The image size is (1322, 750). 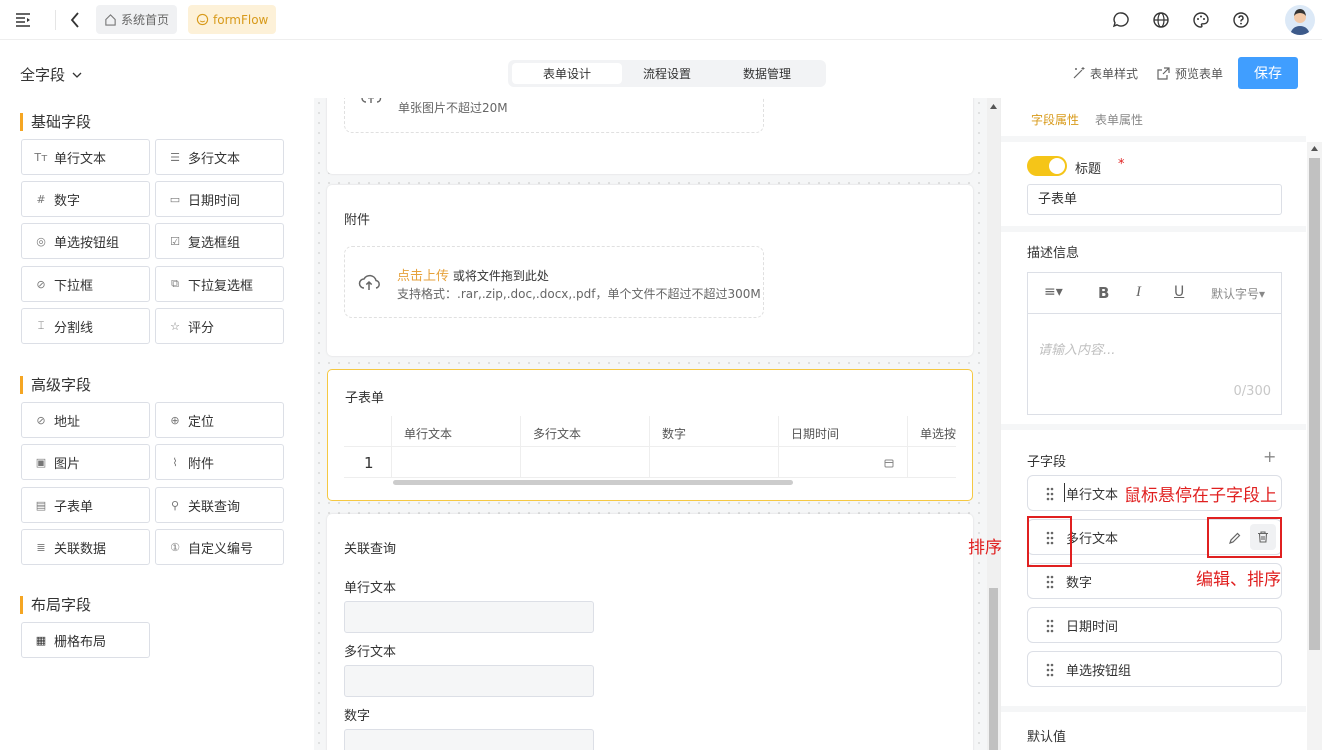 What do you see at coordinates (85, 420) in the screenshot?
I see `field-address: ⊘ 地址` at bounding box center [85, 420].